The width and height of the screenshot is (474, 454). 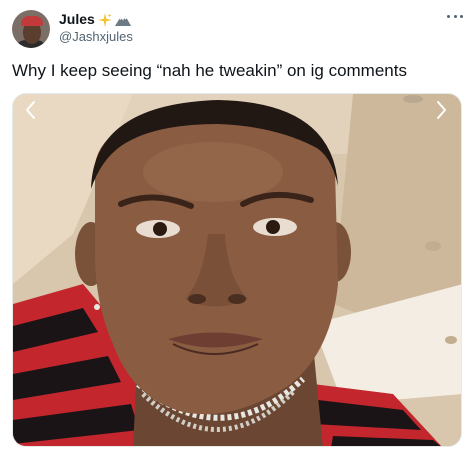 I want to click on more-options-icon, so click(x=455, y=16).